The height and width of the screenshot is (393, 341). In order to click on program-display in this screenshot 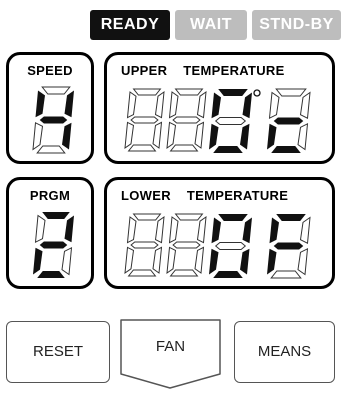, I will do `click(53, 245)`.